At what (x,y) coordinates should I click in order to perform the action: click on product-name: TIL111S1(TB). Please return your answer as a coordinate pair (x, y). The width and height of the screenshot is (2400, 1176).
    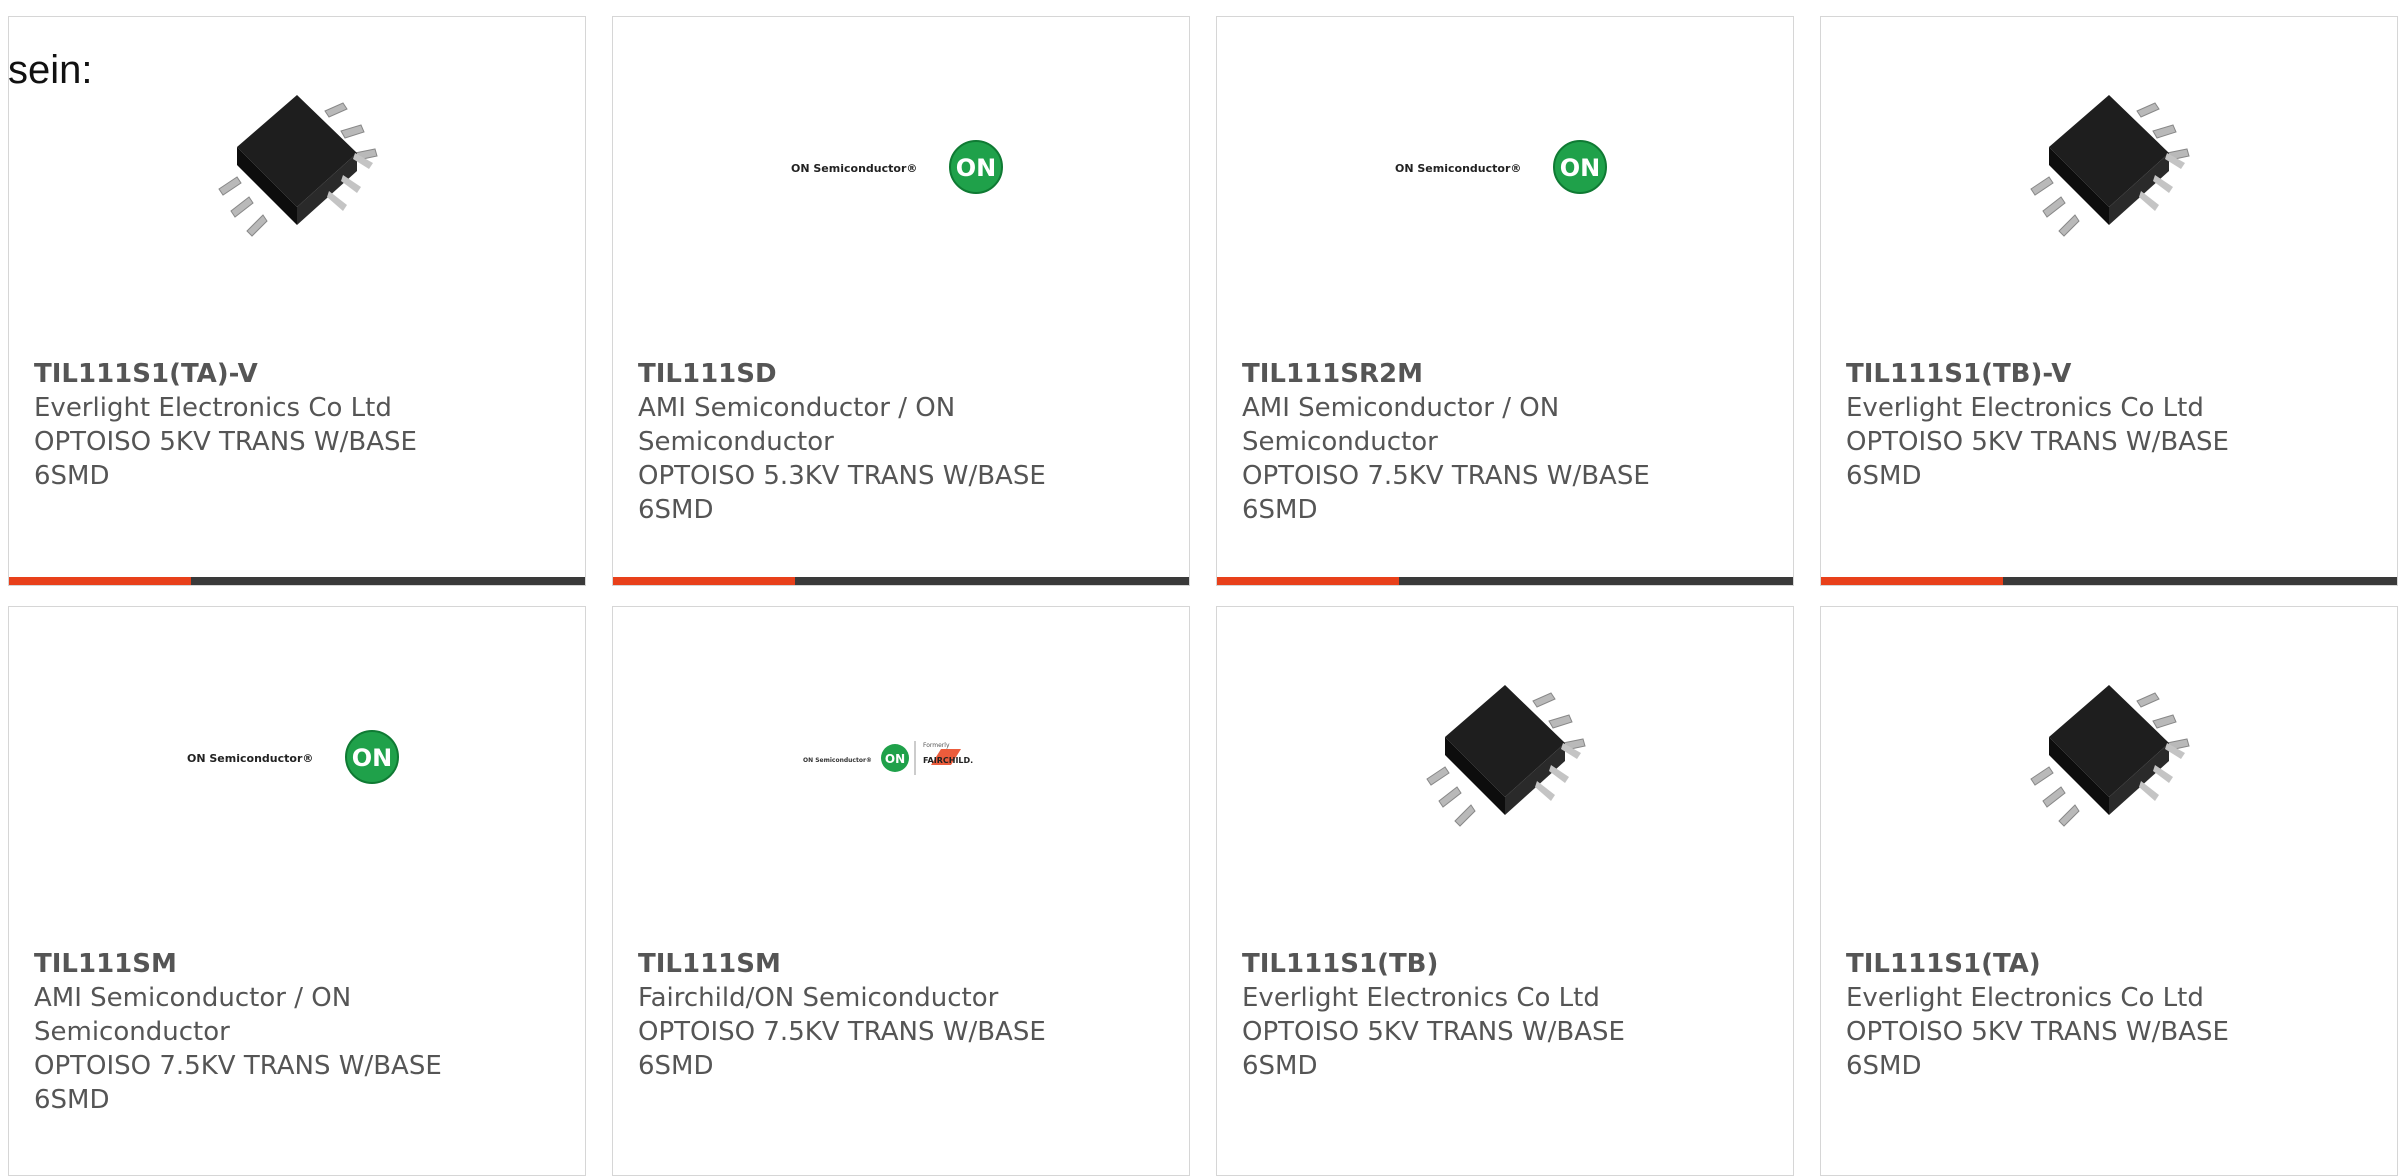
    Looking at the image, I should click on (1507, 964).